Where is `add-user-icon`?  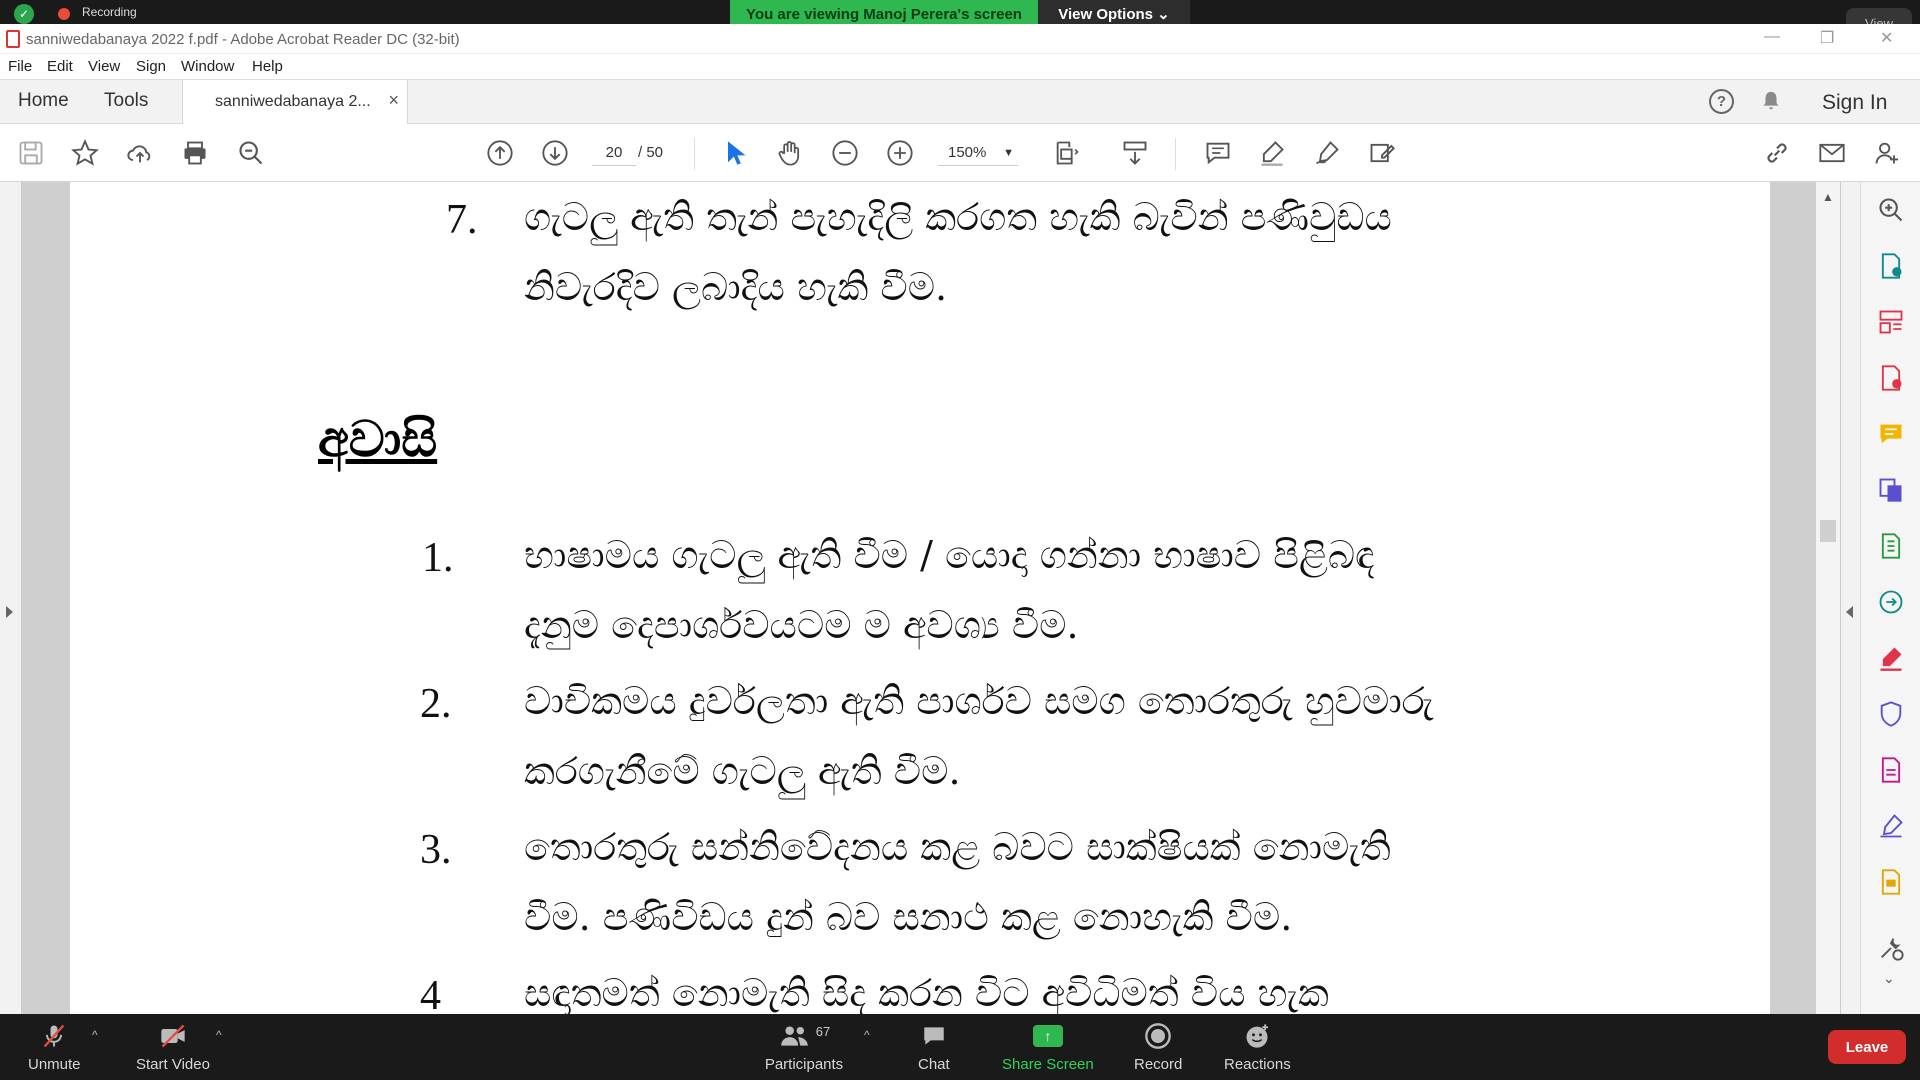
add-user-icon is located at coordinates (1887, 153).